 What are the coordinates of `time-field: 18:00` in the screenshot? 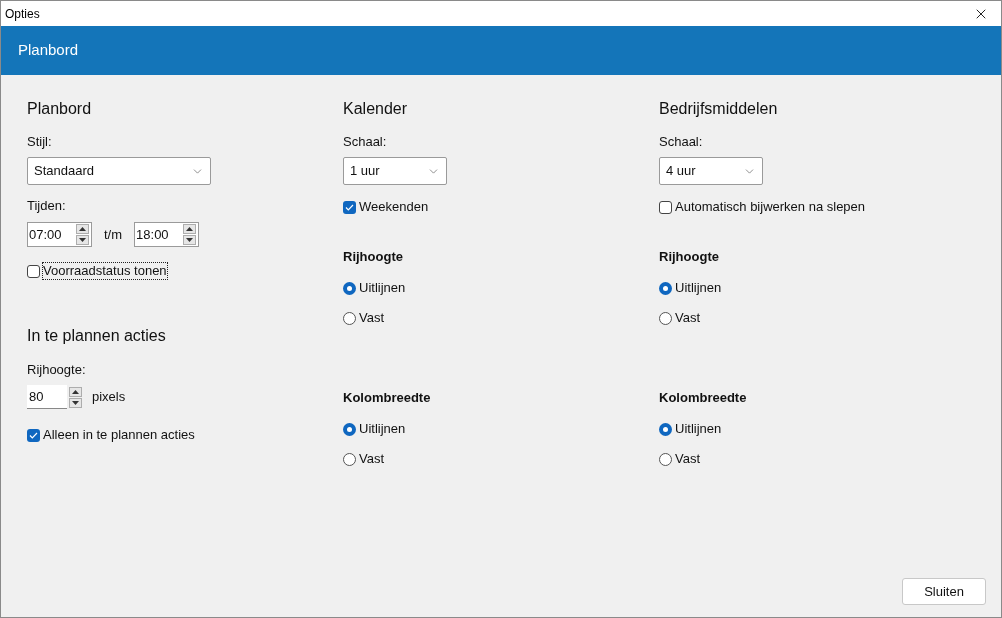 It's located at (167, 234).